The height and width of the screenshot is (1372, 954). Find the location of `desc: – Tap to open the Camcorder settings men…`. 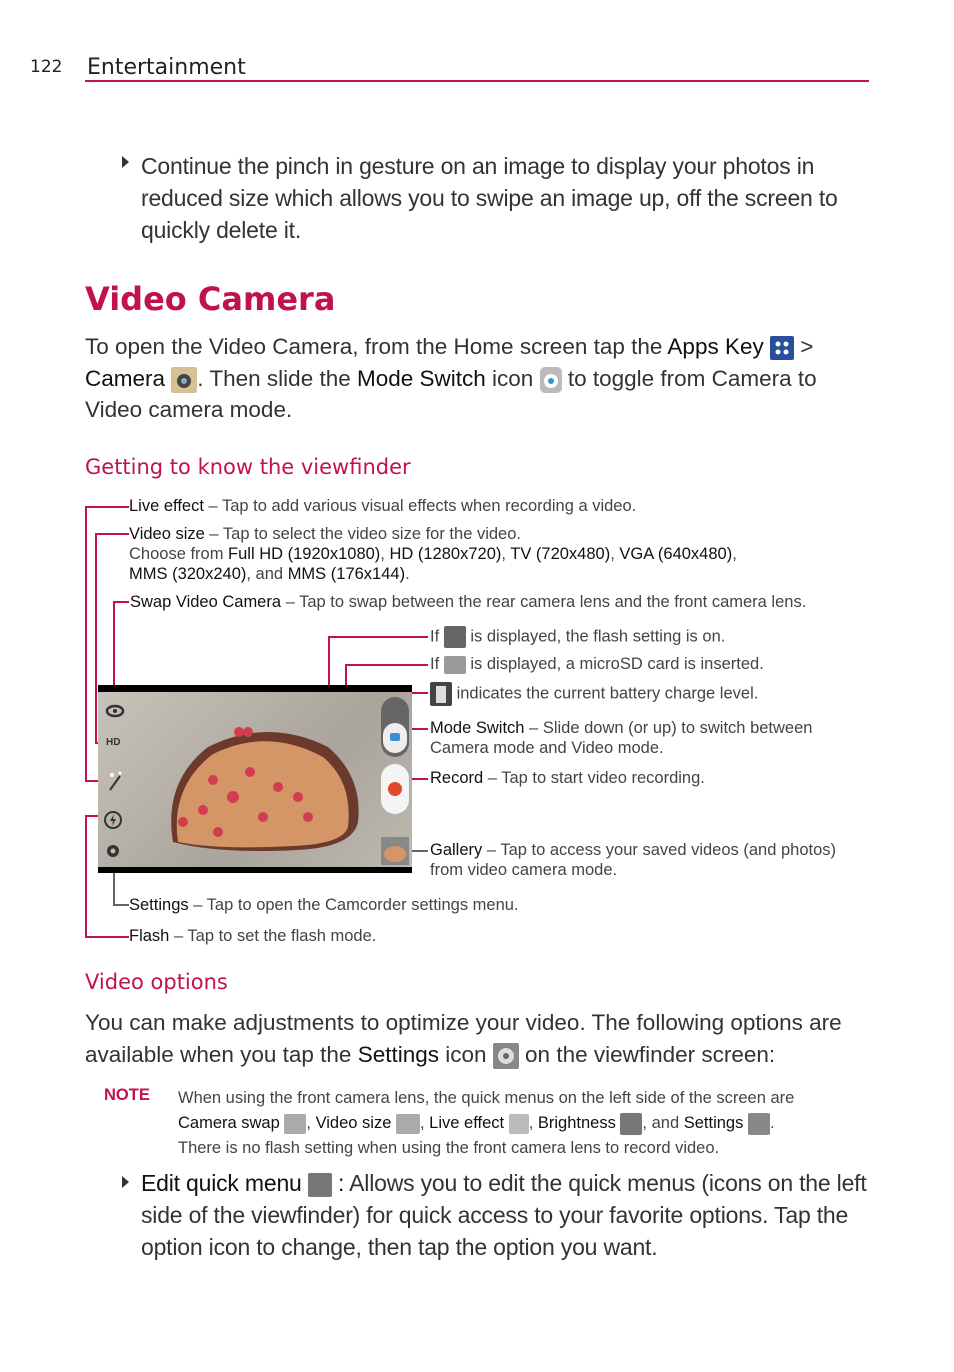

desc: – Tap to open the Camcorder settings men… is located at coordinates (353, 905).